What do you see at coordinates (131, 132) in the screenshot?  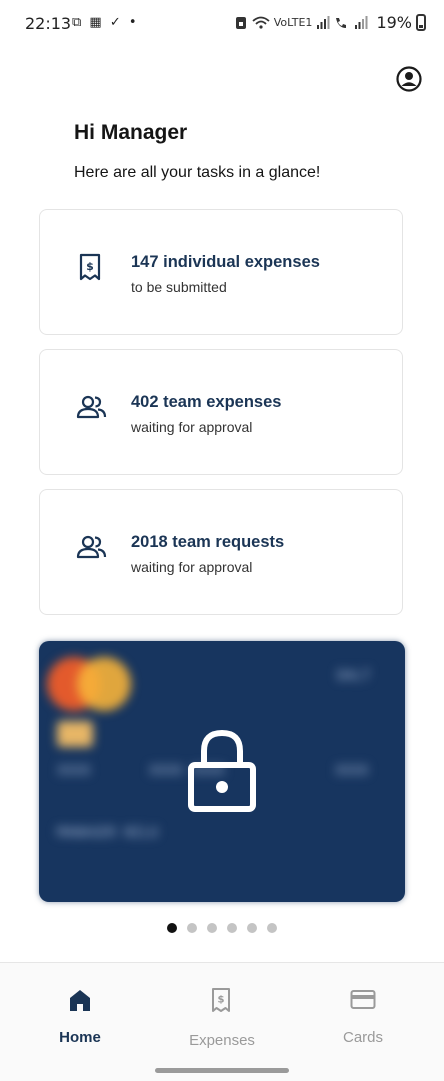 I see `page-title: Hi Manager` at bounding box center [131, 132].